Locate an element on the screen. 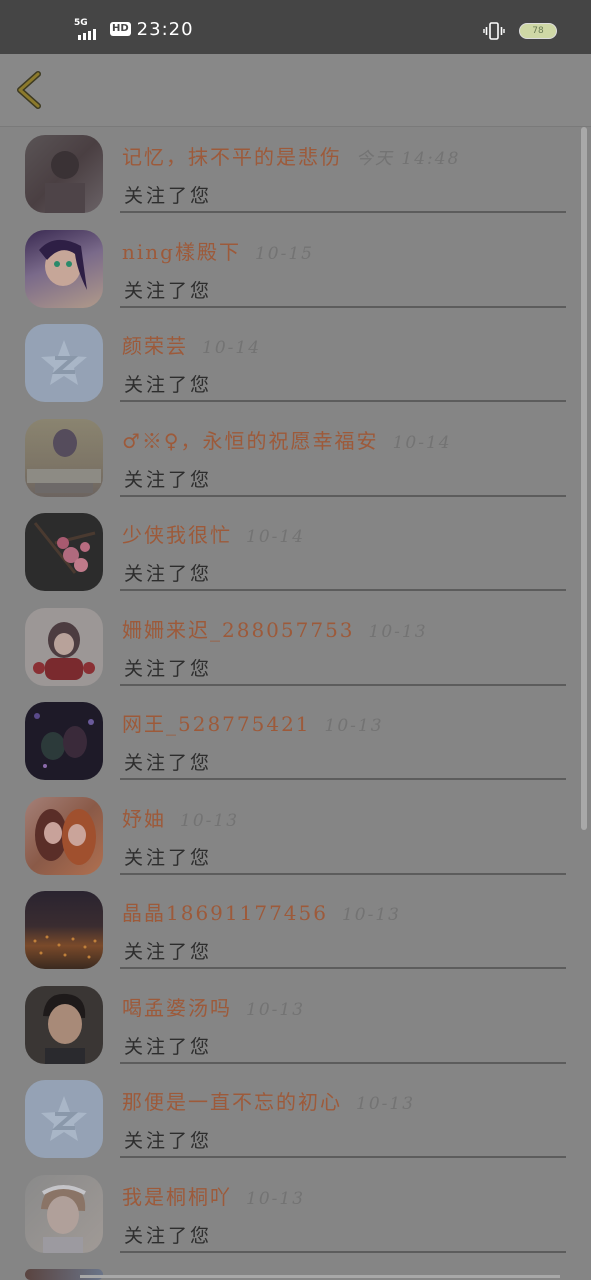 The width and height of the screenshot is (591, 1280). list-item: 晶晶18691177456 10-13 关注了您 is located at coordinates (295, 930).